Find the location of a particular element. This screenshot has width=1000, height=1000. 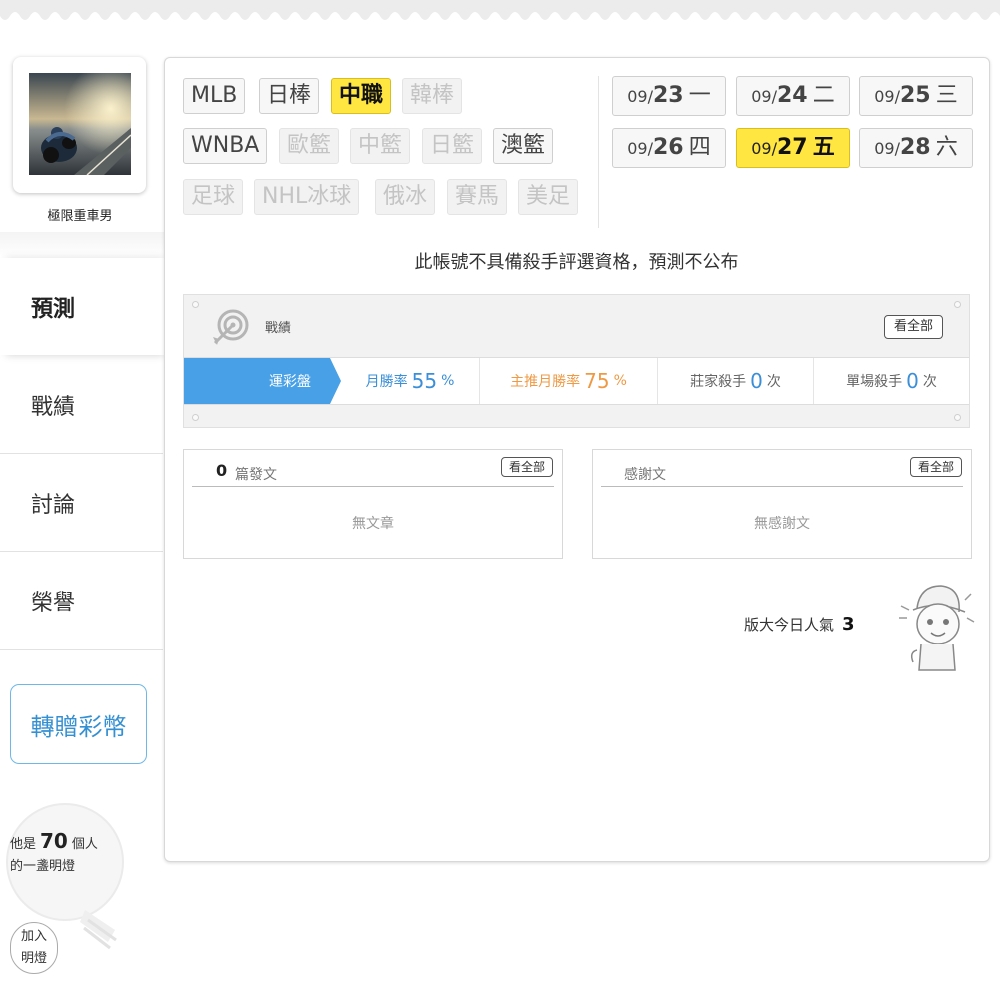

banker-killer: 莊家殺手 0 次 is located at coordinates (735, 381).